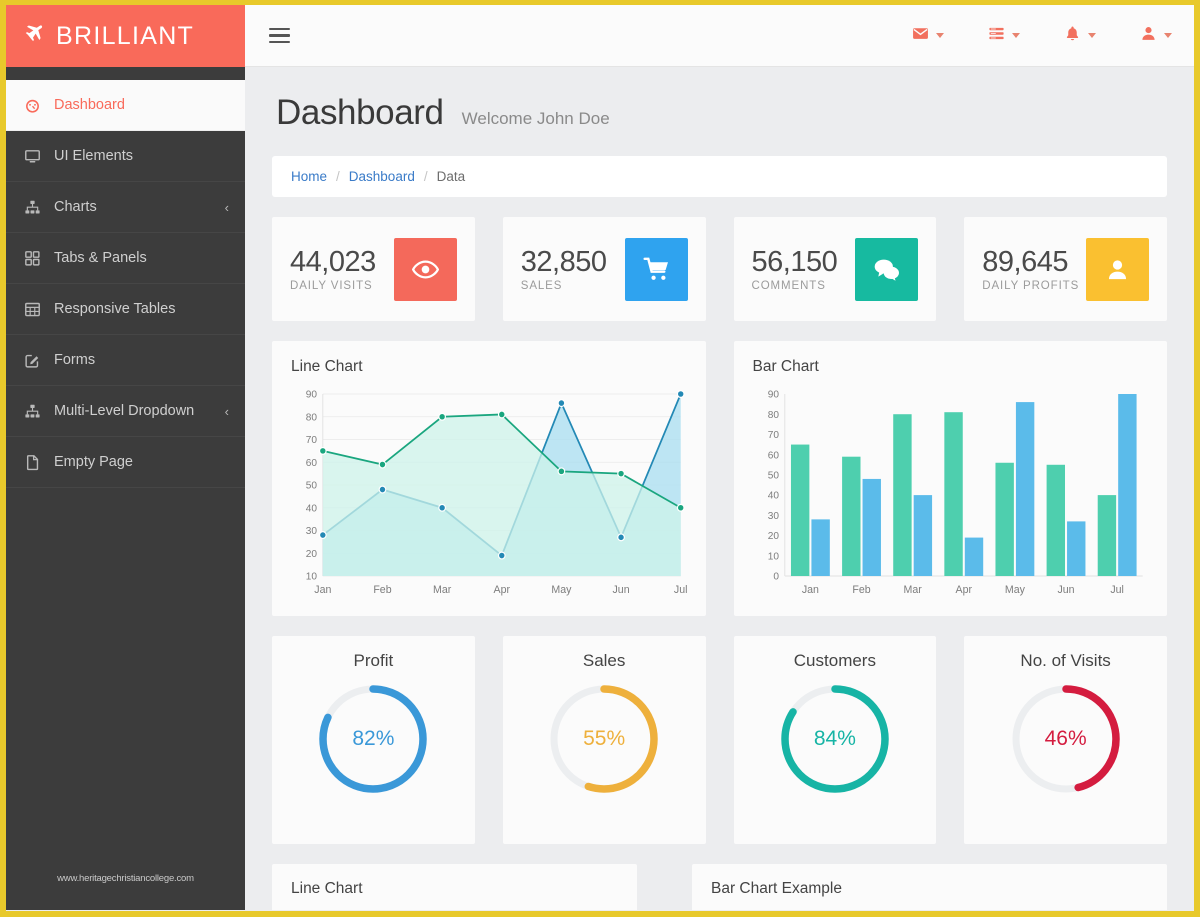  I want to click on bar-chart-canvas: 0 10 20 30 40 50 60 70 80 90 Jan Feb Mar Apr May Jun Jul, so click(951, 493).